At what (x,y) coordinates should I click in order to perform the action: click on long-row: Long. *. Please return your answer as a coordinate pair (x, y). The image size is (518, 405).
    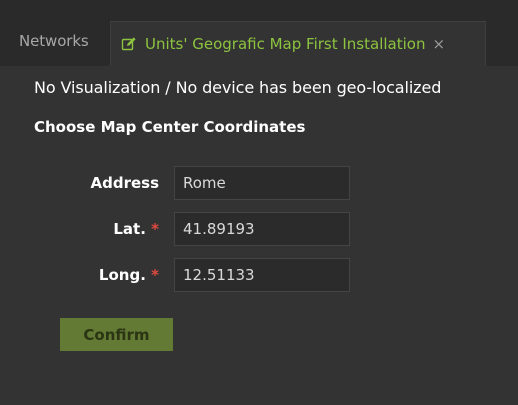
    Looking at the image, I should click on (259, 275).